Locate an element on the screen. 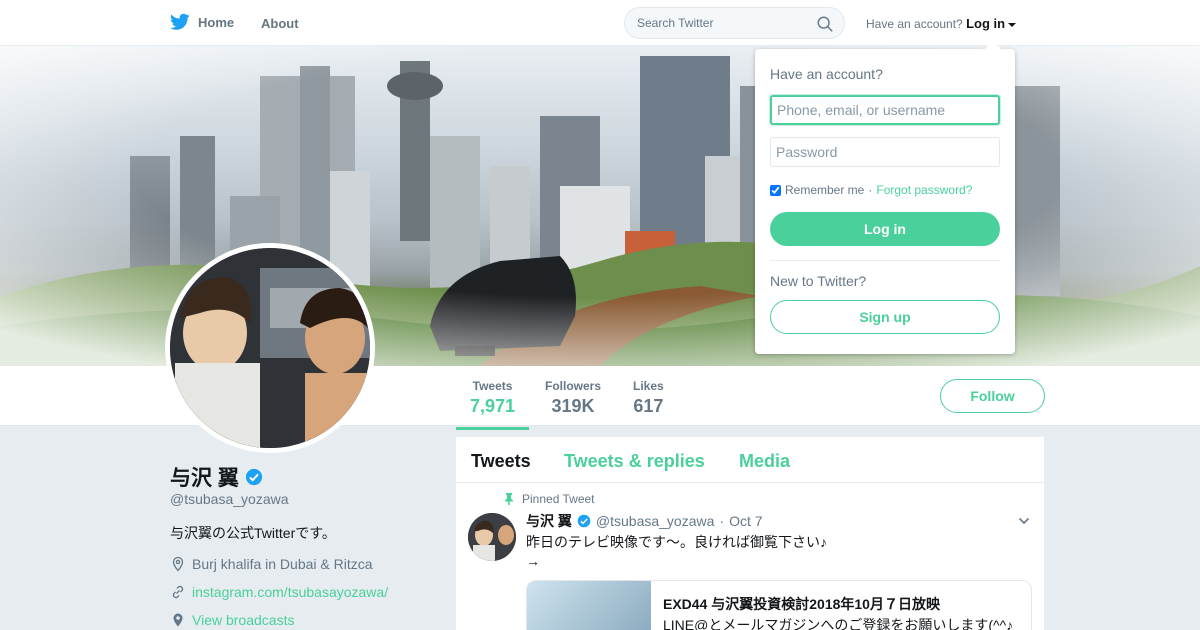  stat-tweets-label: Tweets is located at coordinates (492, 386).